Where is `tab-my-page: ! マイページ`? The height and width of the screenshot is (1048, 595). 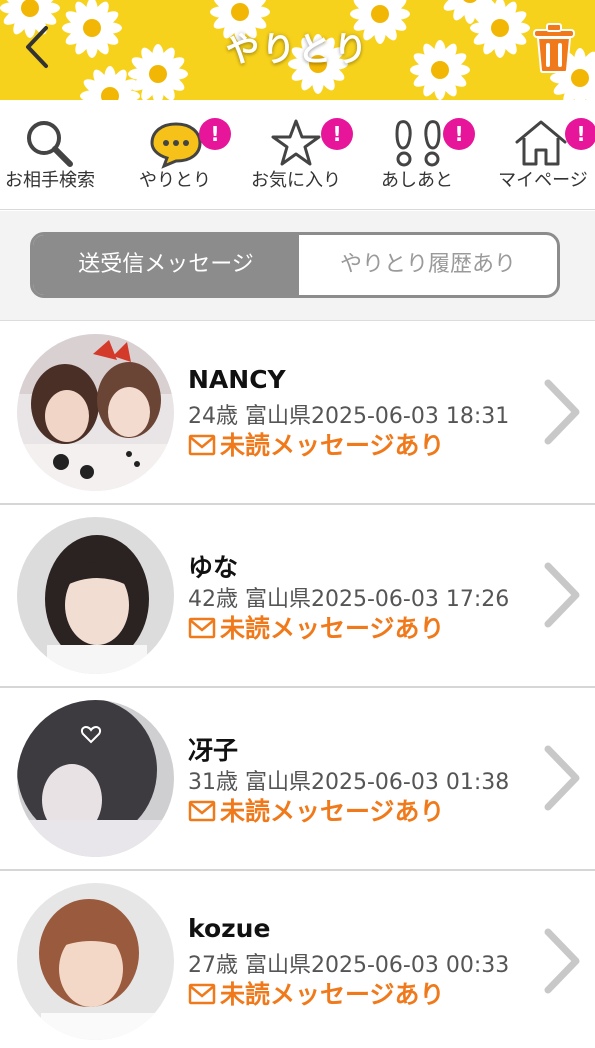 tab-my-page: ! マイページ is located at coordinates (545, 155).